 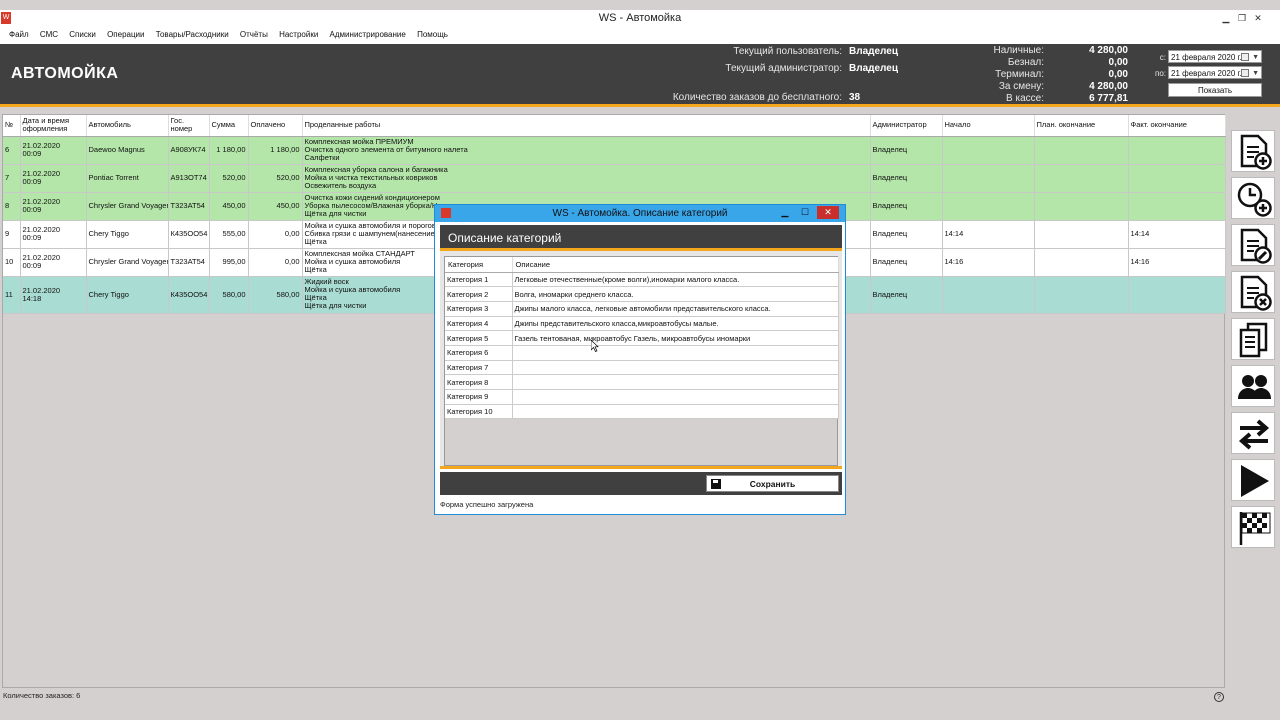 I want to click on col-admin: Администратор, so click(x=906, y=126).